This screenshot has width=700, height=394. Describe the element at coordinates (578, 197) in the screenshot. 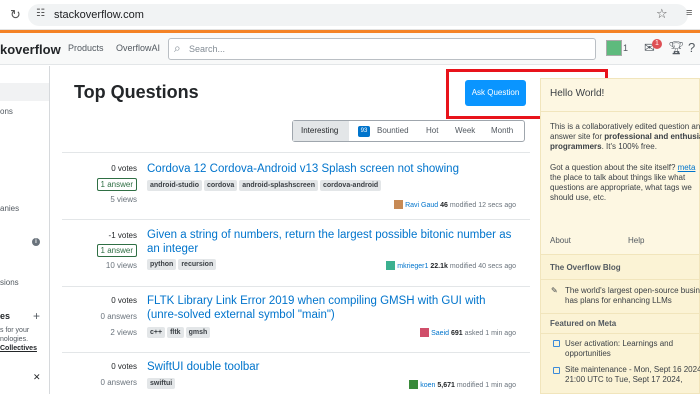

I see `meta-line-4: should use, etc.` at that location.